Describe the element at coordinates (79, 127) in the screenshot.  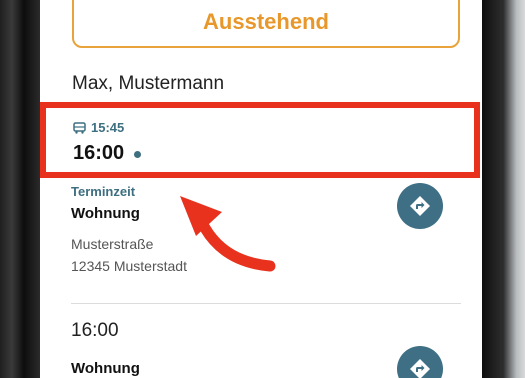
I see `bus-icon` at that location.